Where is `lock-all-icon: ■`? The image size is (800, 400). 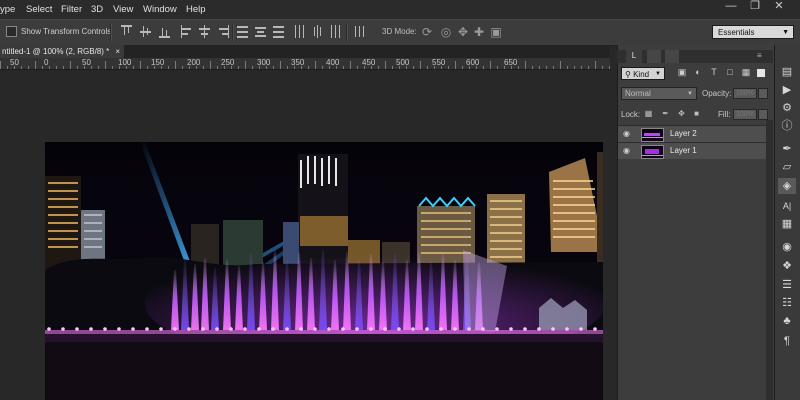
lock-all-icon: ■ is located at coordinates (696, 113).